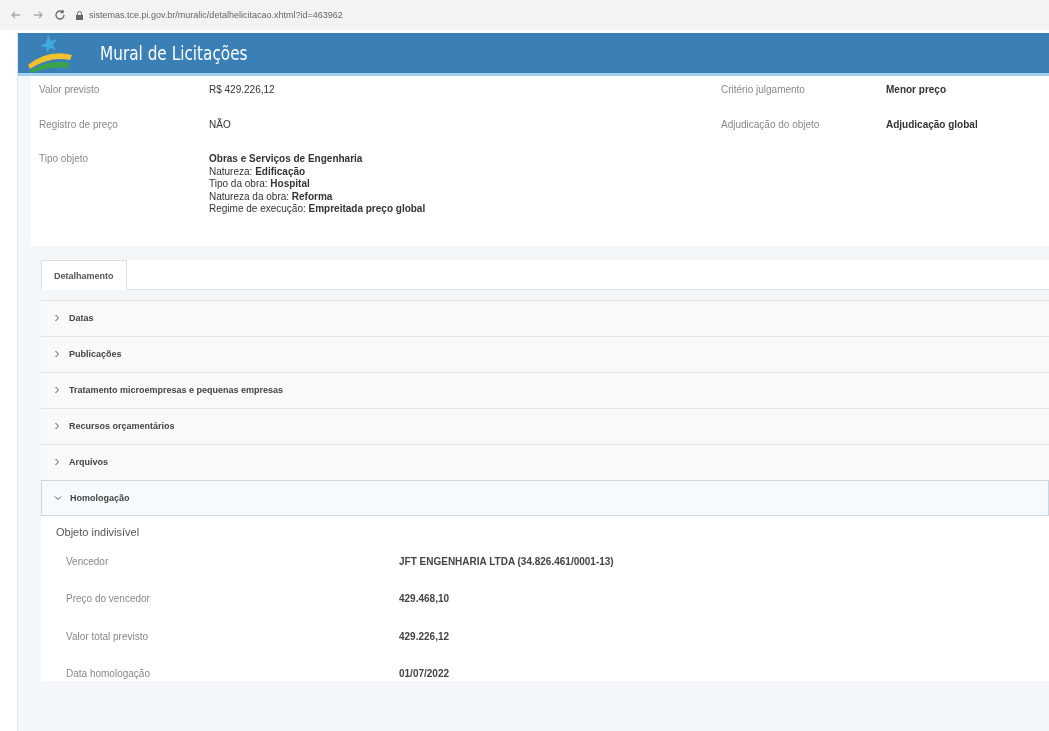  I want to click on section-header: Tratamento microempresas e pequenas empresas, so click(545, 389).